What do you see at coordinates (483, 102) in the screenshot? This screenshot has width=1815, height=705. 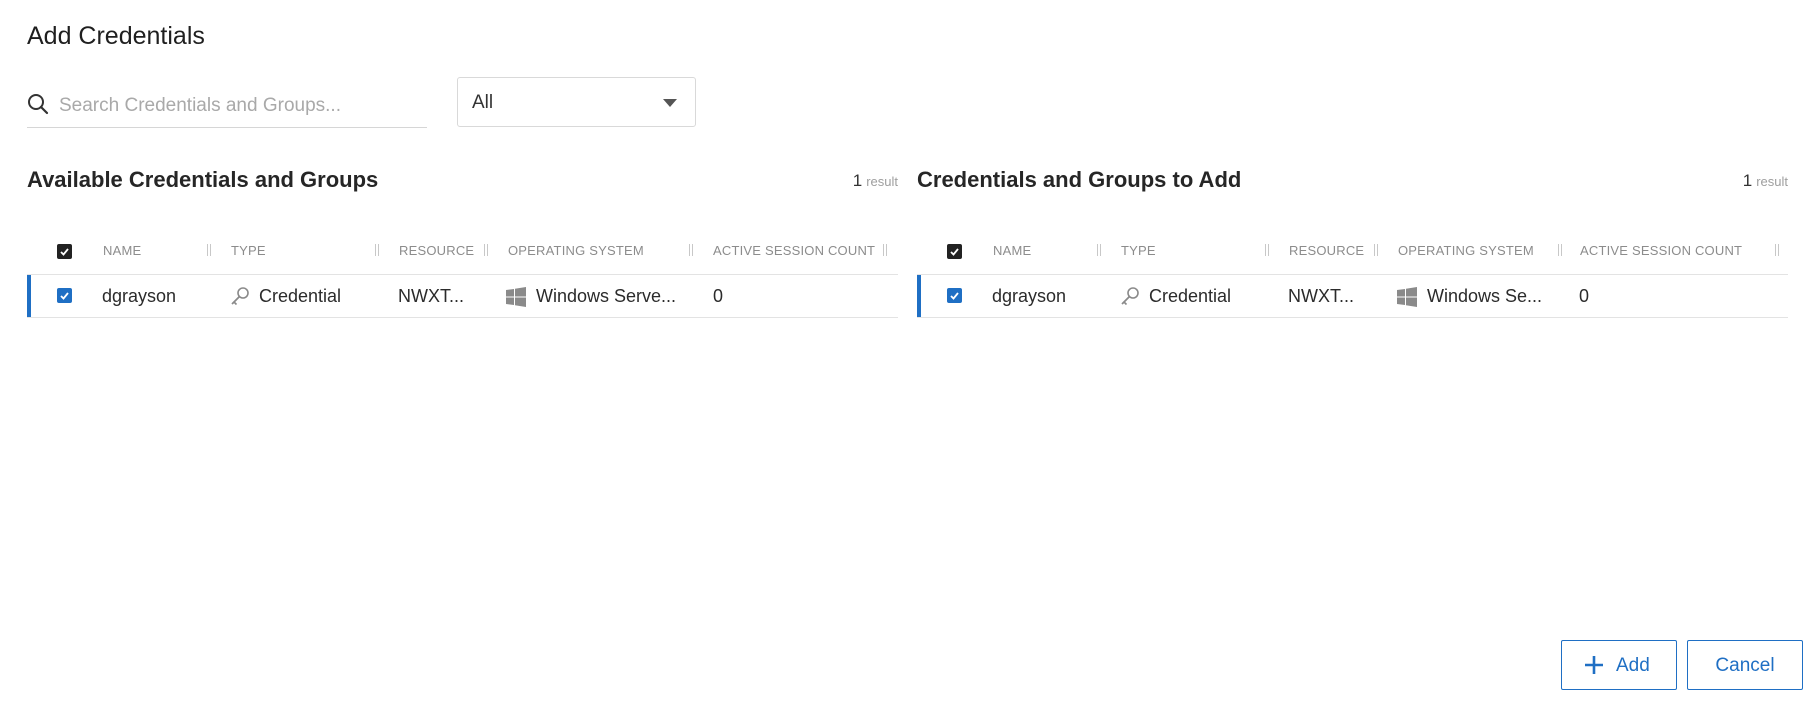 I see `filter-selected-value: All` at bounding box center [483, 102].